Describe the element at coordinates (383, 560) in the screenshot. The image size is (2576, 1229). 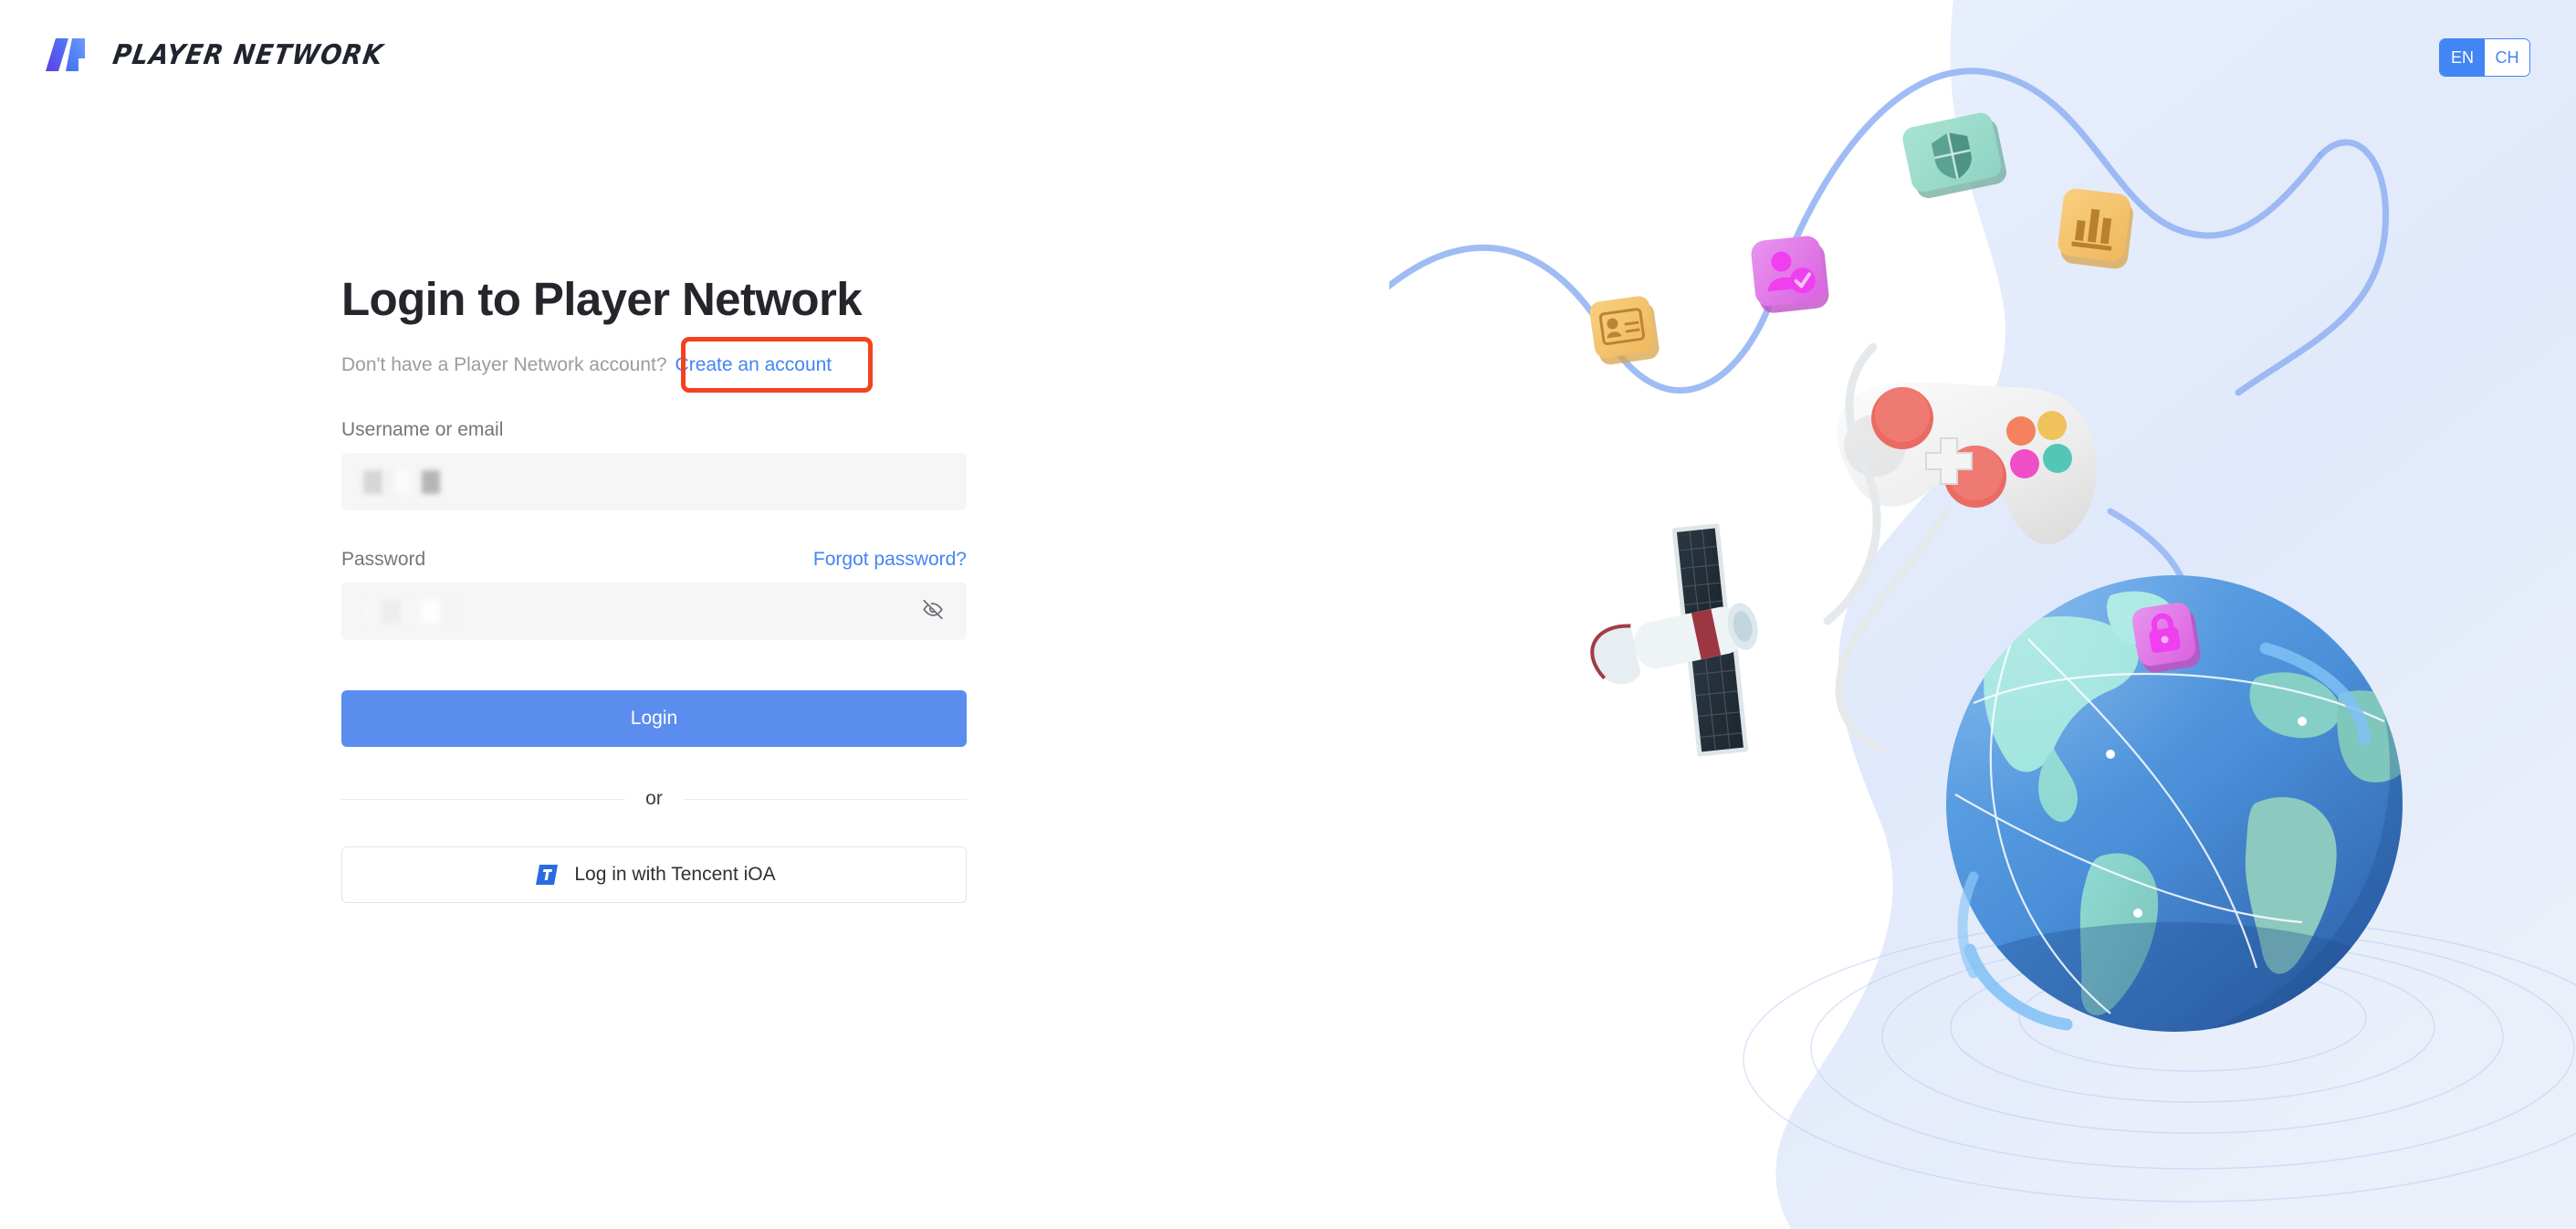
I see `password-label: Password` at that location.